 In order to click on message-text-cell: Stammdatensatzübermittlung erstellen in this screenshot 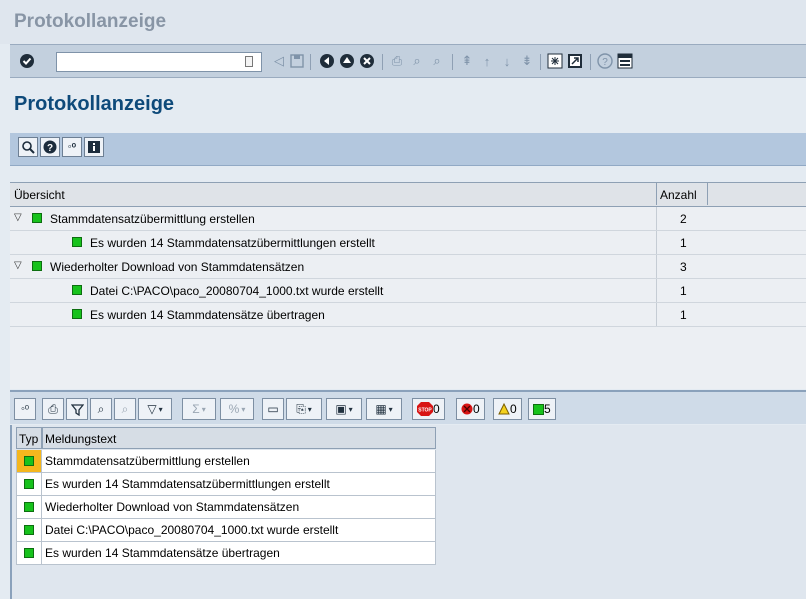, I will do `click(239, 461)`.